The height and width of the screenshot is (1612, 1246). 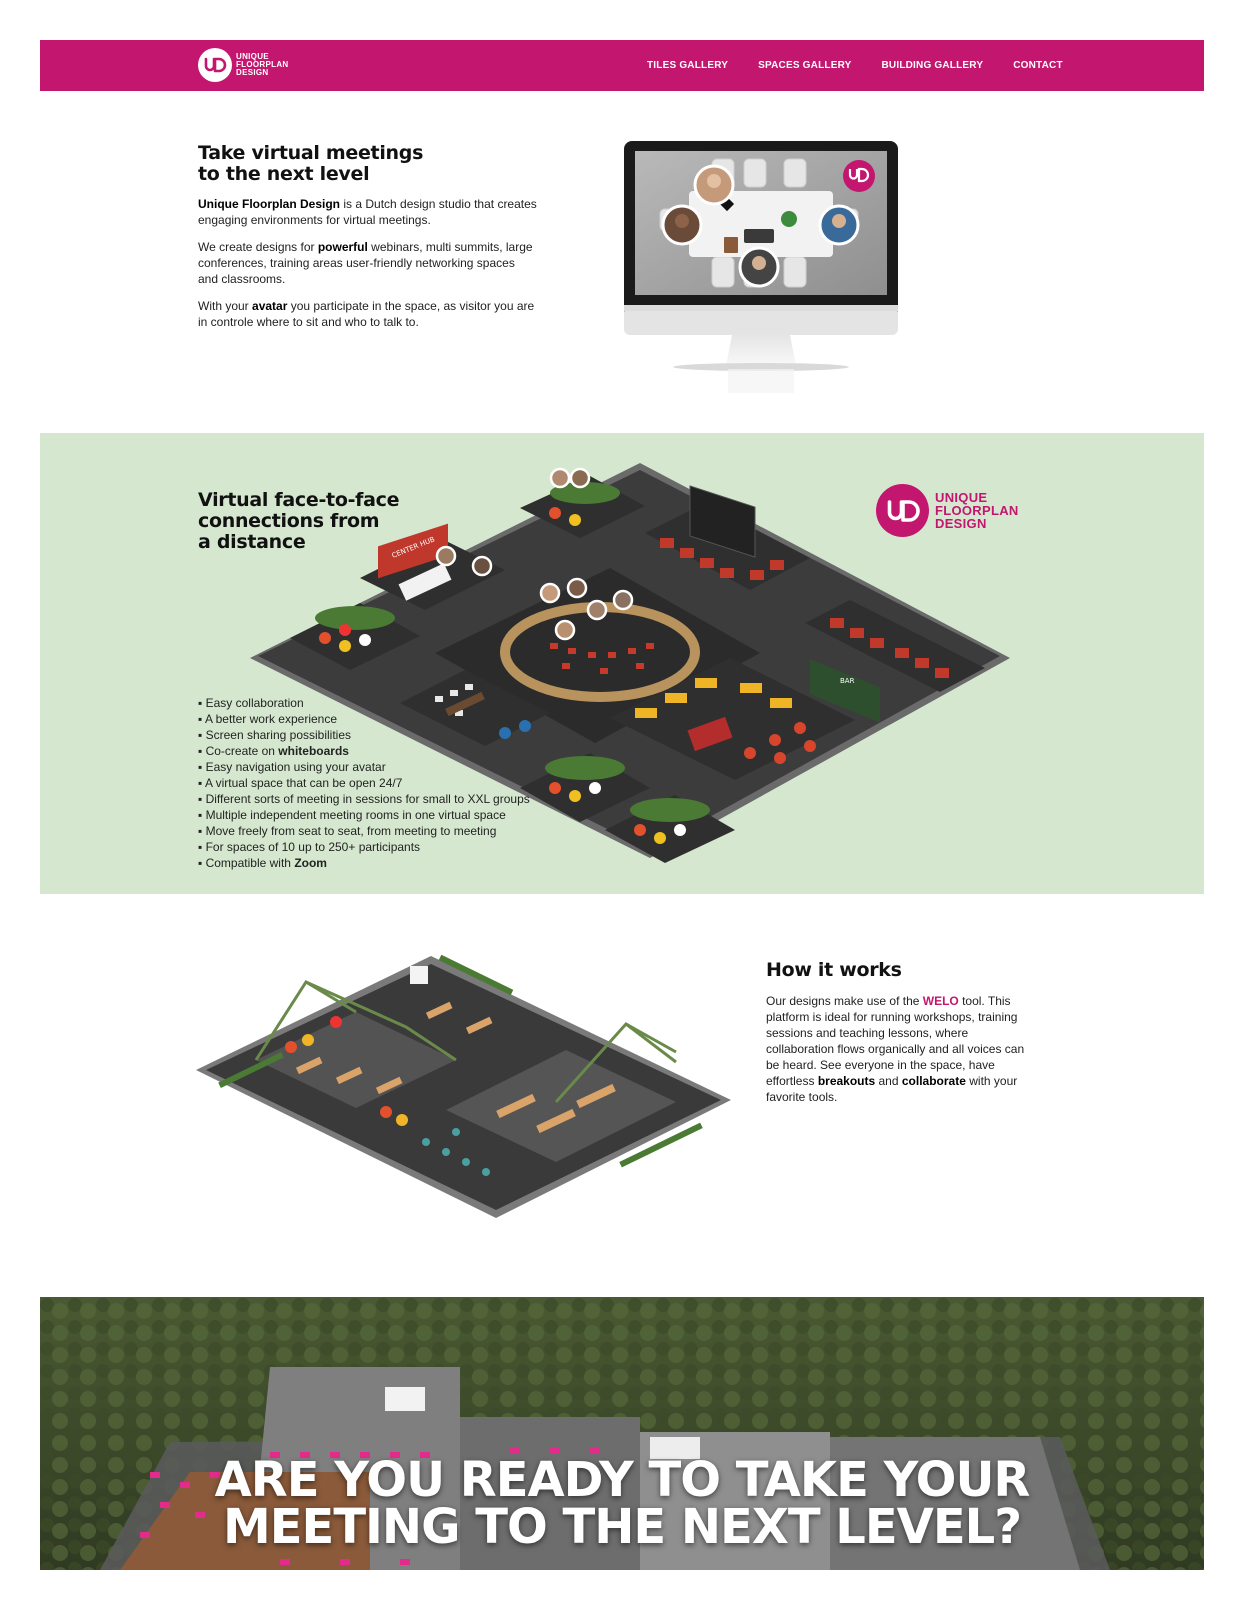 I want to click on feature-bold: Zoom, so click(x=310, y=863).